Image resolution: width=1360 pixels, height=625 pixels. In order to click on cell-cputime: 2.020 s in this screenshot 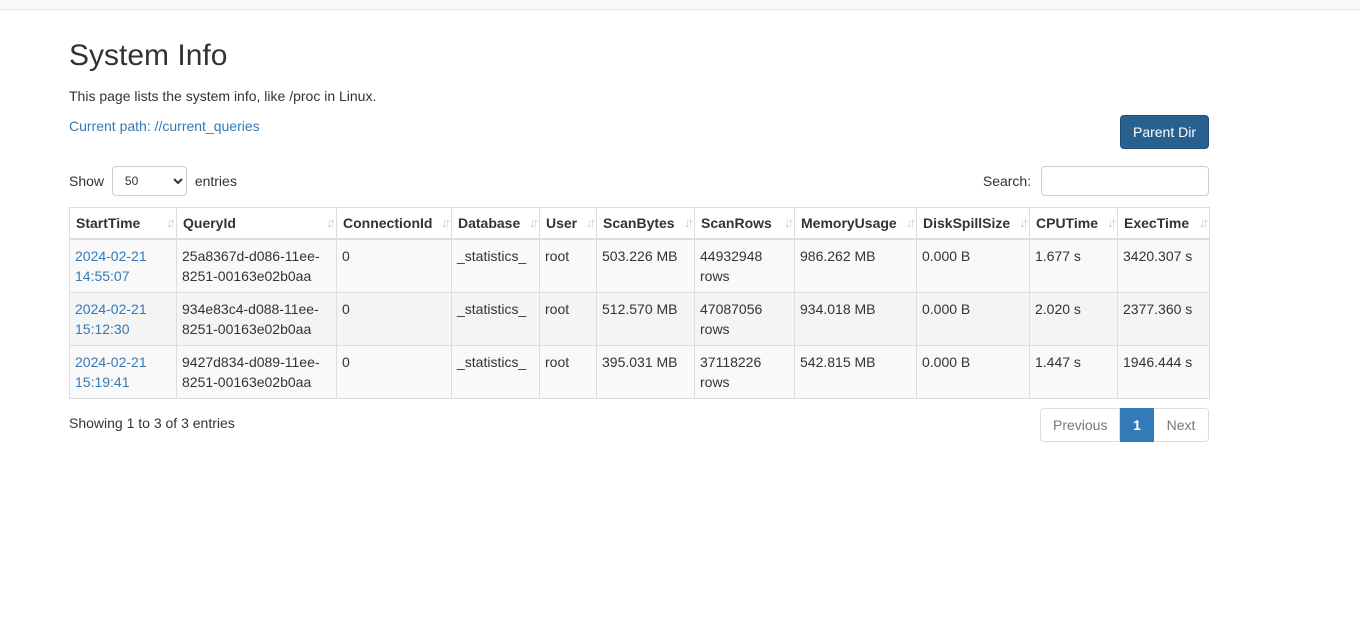, I will do `click(1073, 318)`.